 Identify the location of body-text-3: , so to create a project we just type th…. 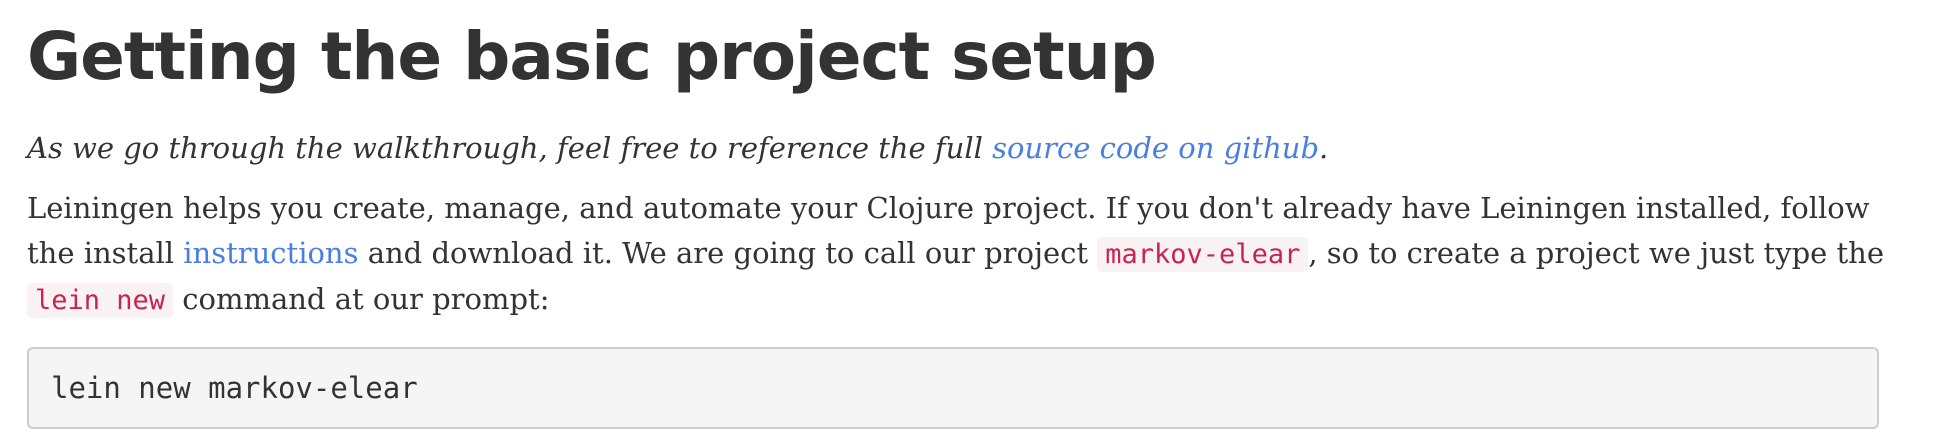
(1596, 253).